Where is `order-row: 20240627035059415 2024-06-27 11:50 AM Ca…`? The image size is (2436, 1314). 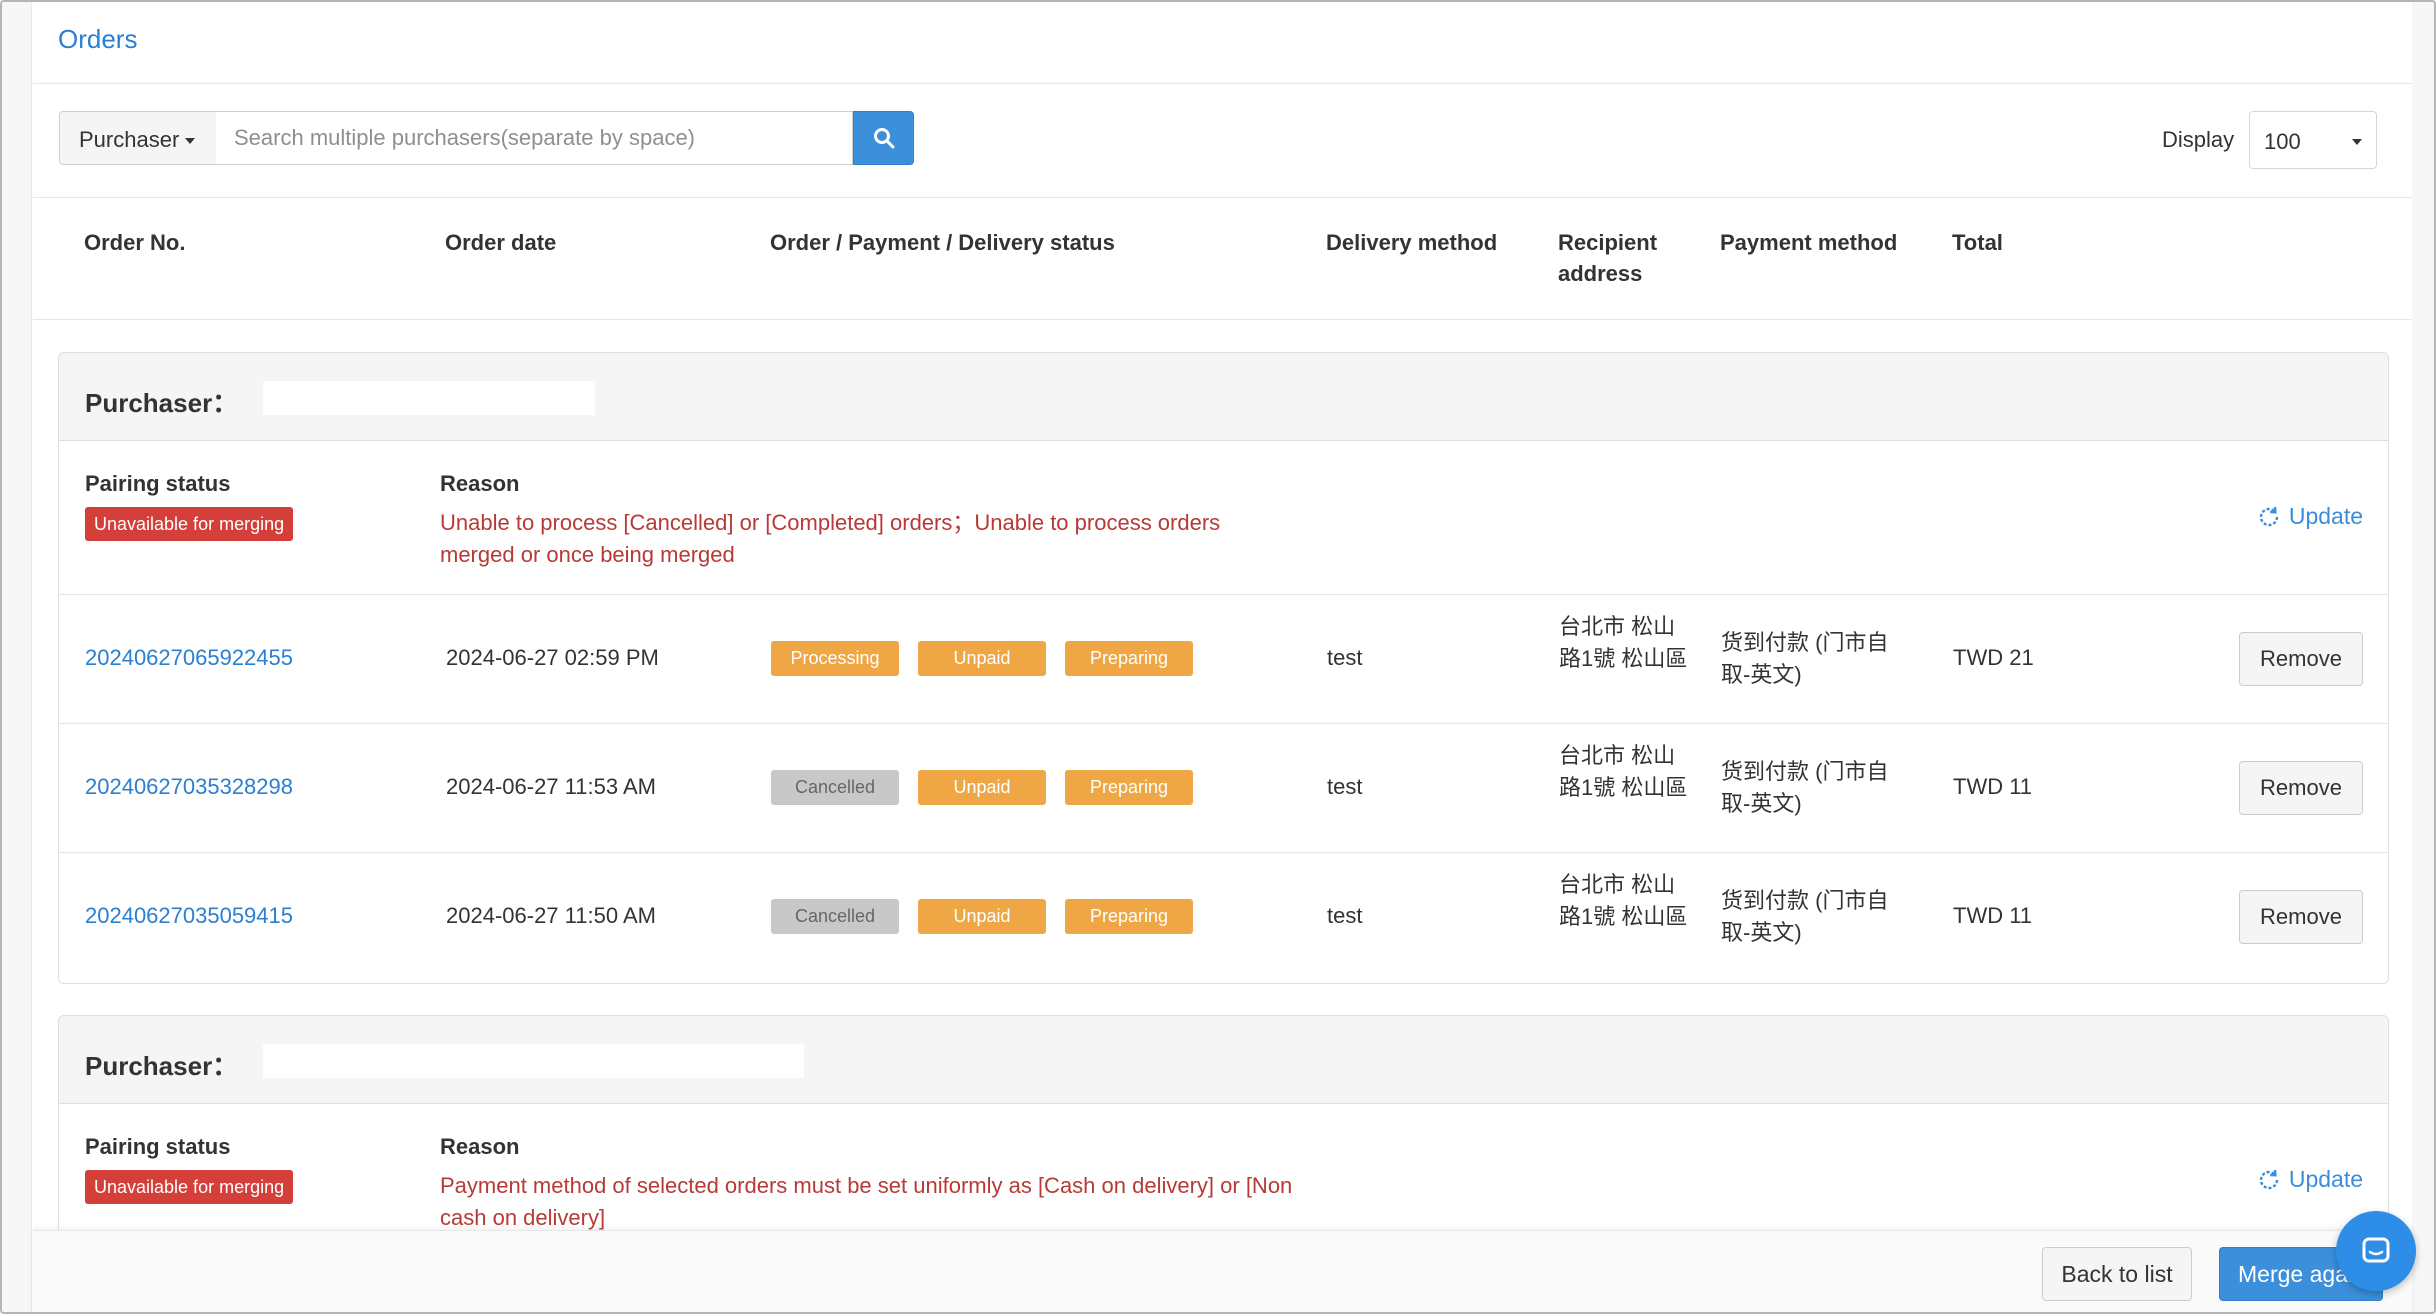 order-row: 20240627035059415 2024-06-27 11:50 AM Ca… is located at coordinates (1223, 917).